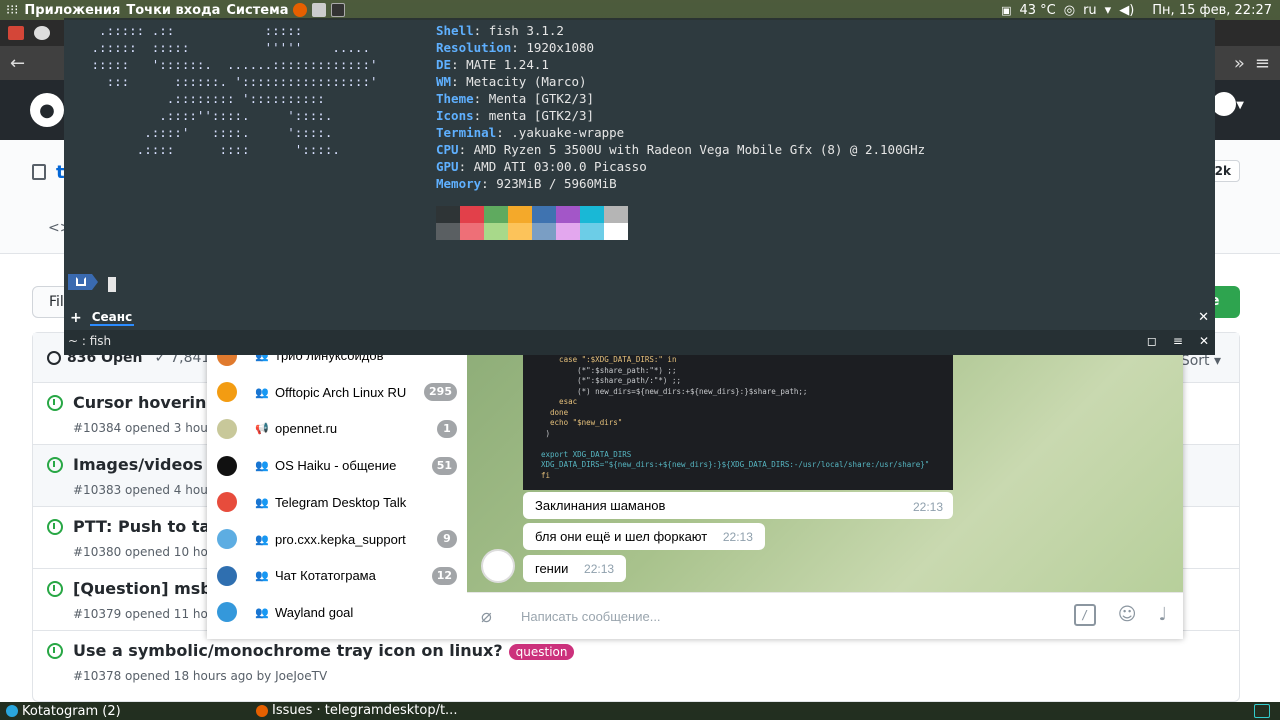  I want to click on code-line: ), so click(546, 433).